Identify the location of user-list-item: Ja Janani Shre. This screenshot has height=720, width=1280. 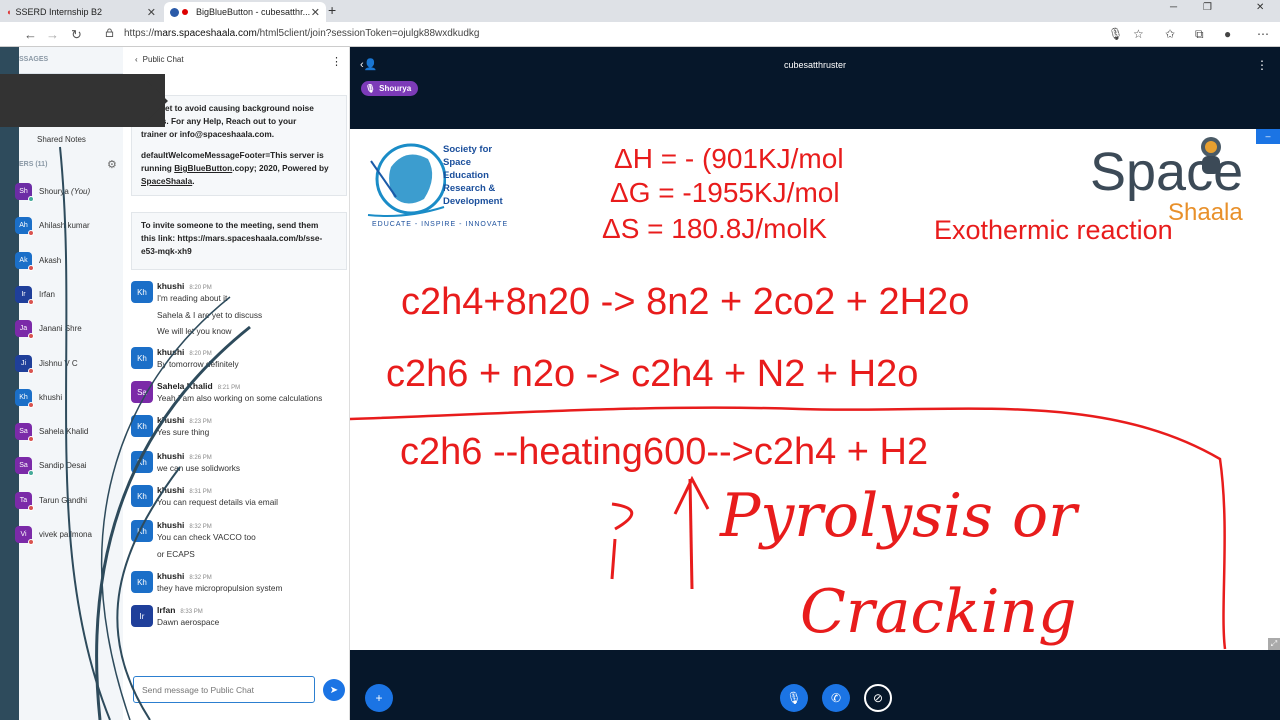
(69, 335).